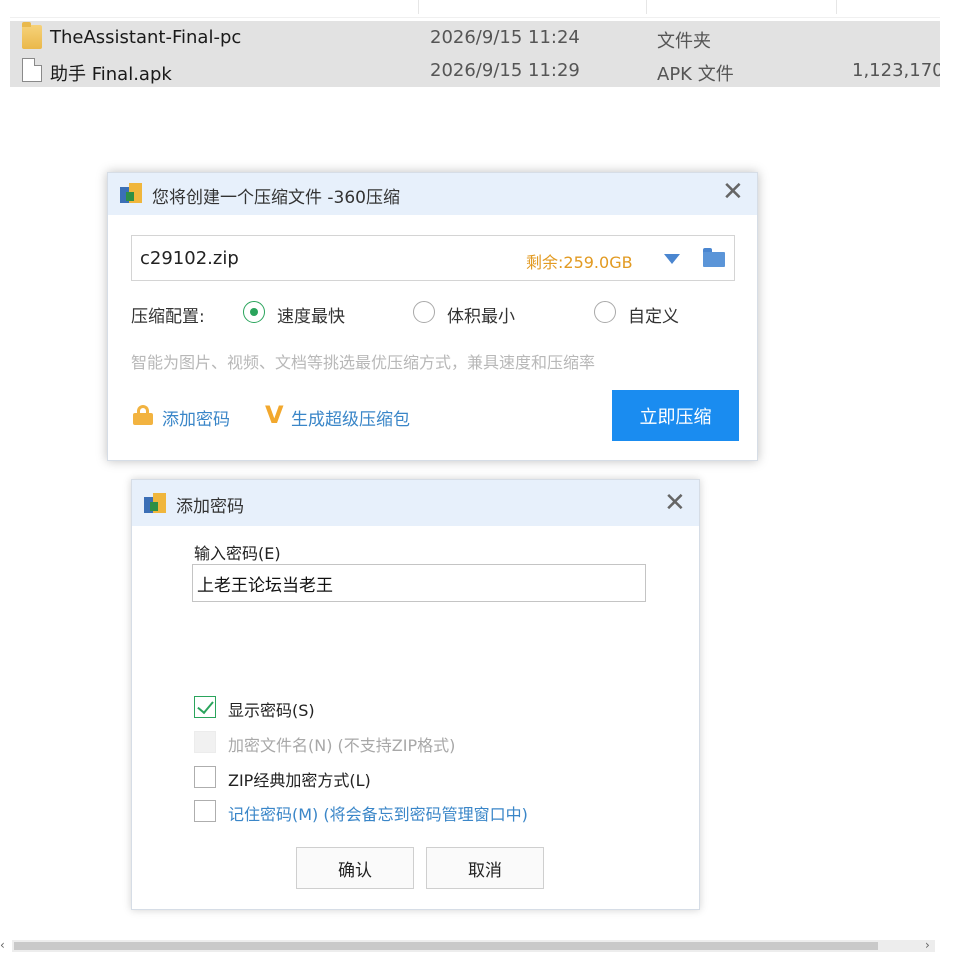 This screenshot has width=960, height=955. I want to click on remaining-space: 剩余:259.0GB, so click(579, 262).